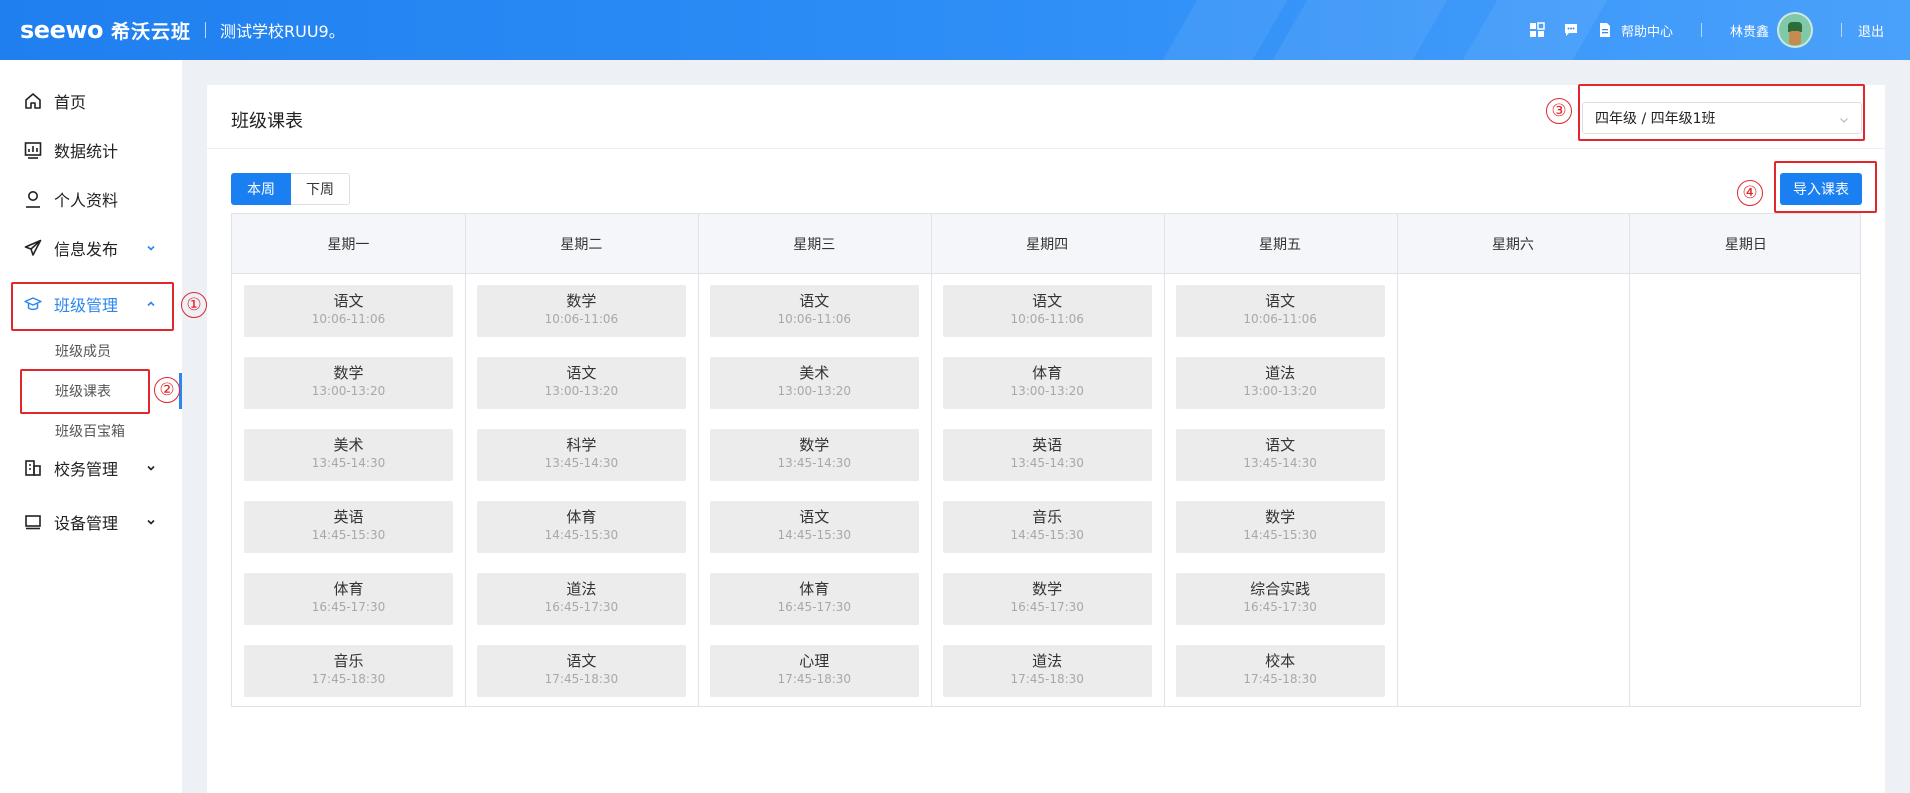 The height and width of the screenshot is (793, 1910). What do you see at coordinates (581, 445) in the screenshot?
I see `lesson-subject: 科学` at bounding box center [581, 445].